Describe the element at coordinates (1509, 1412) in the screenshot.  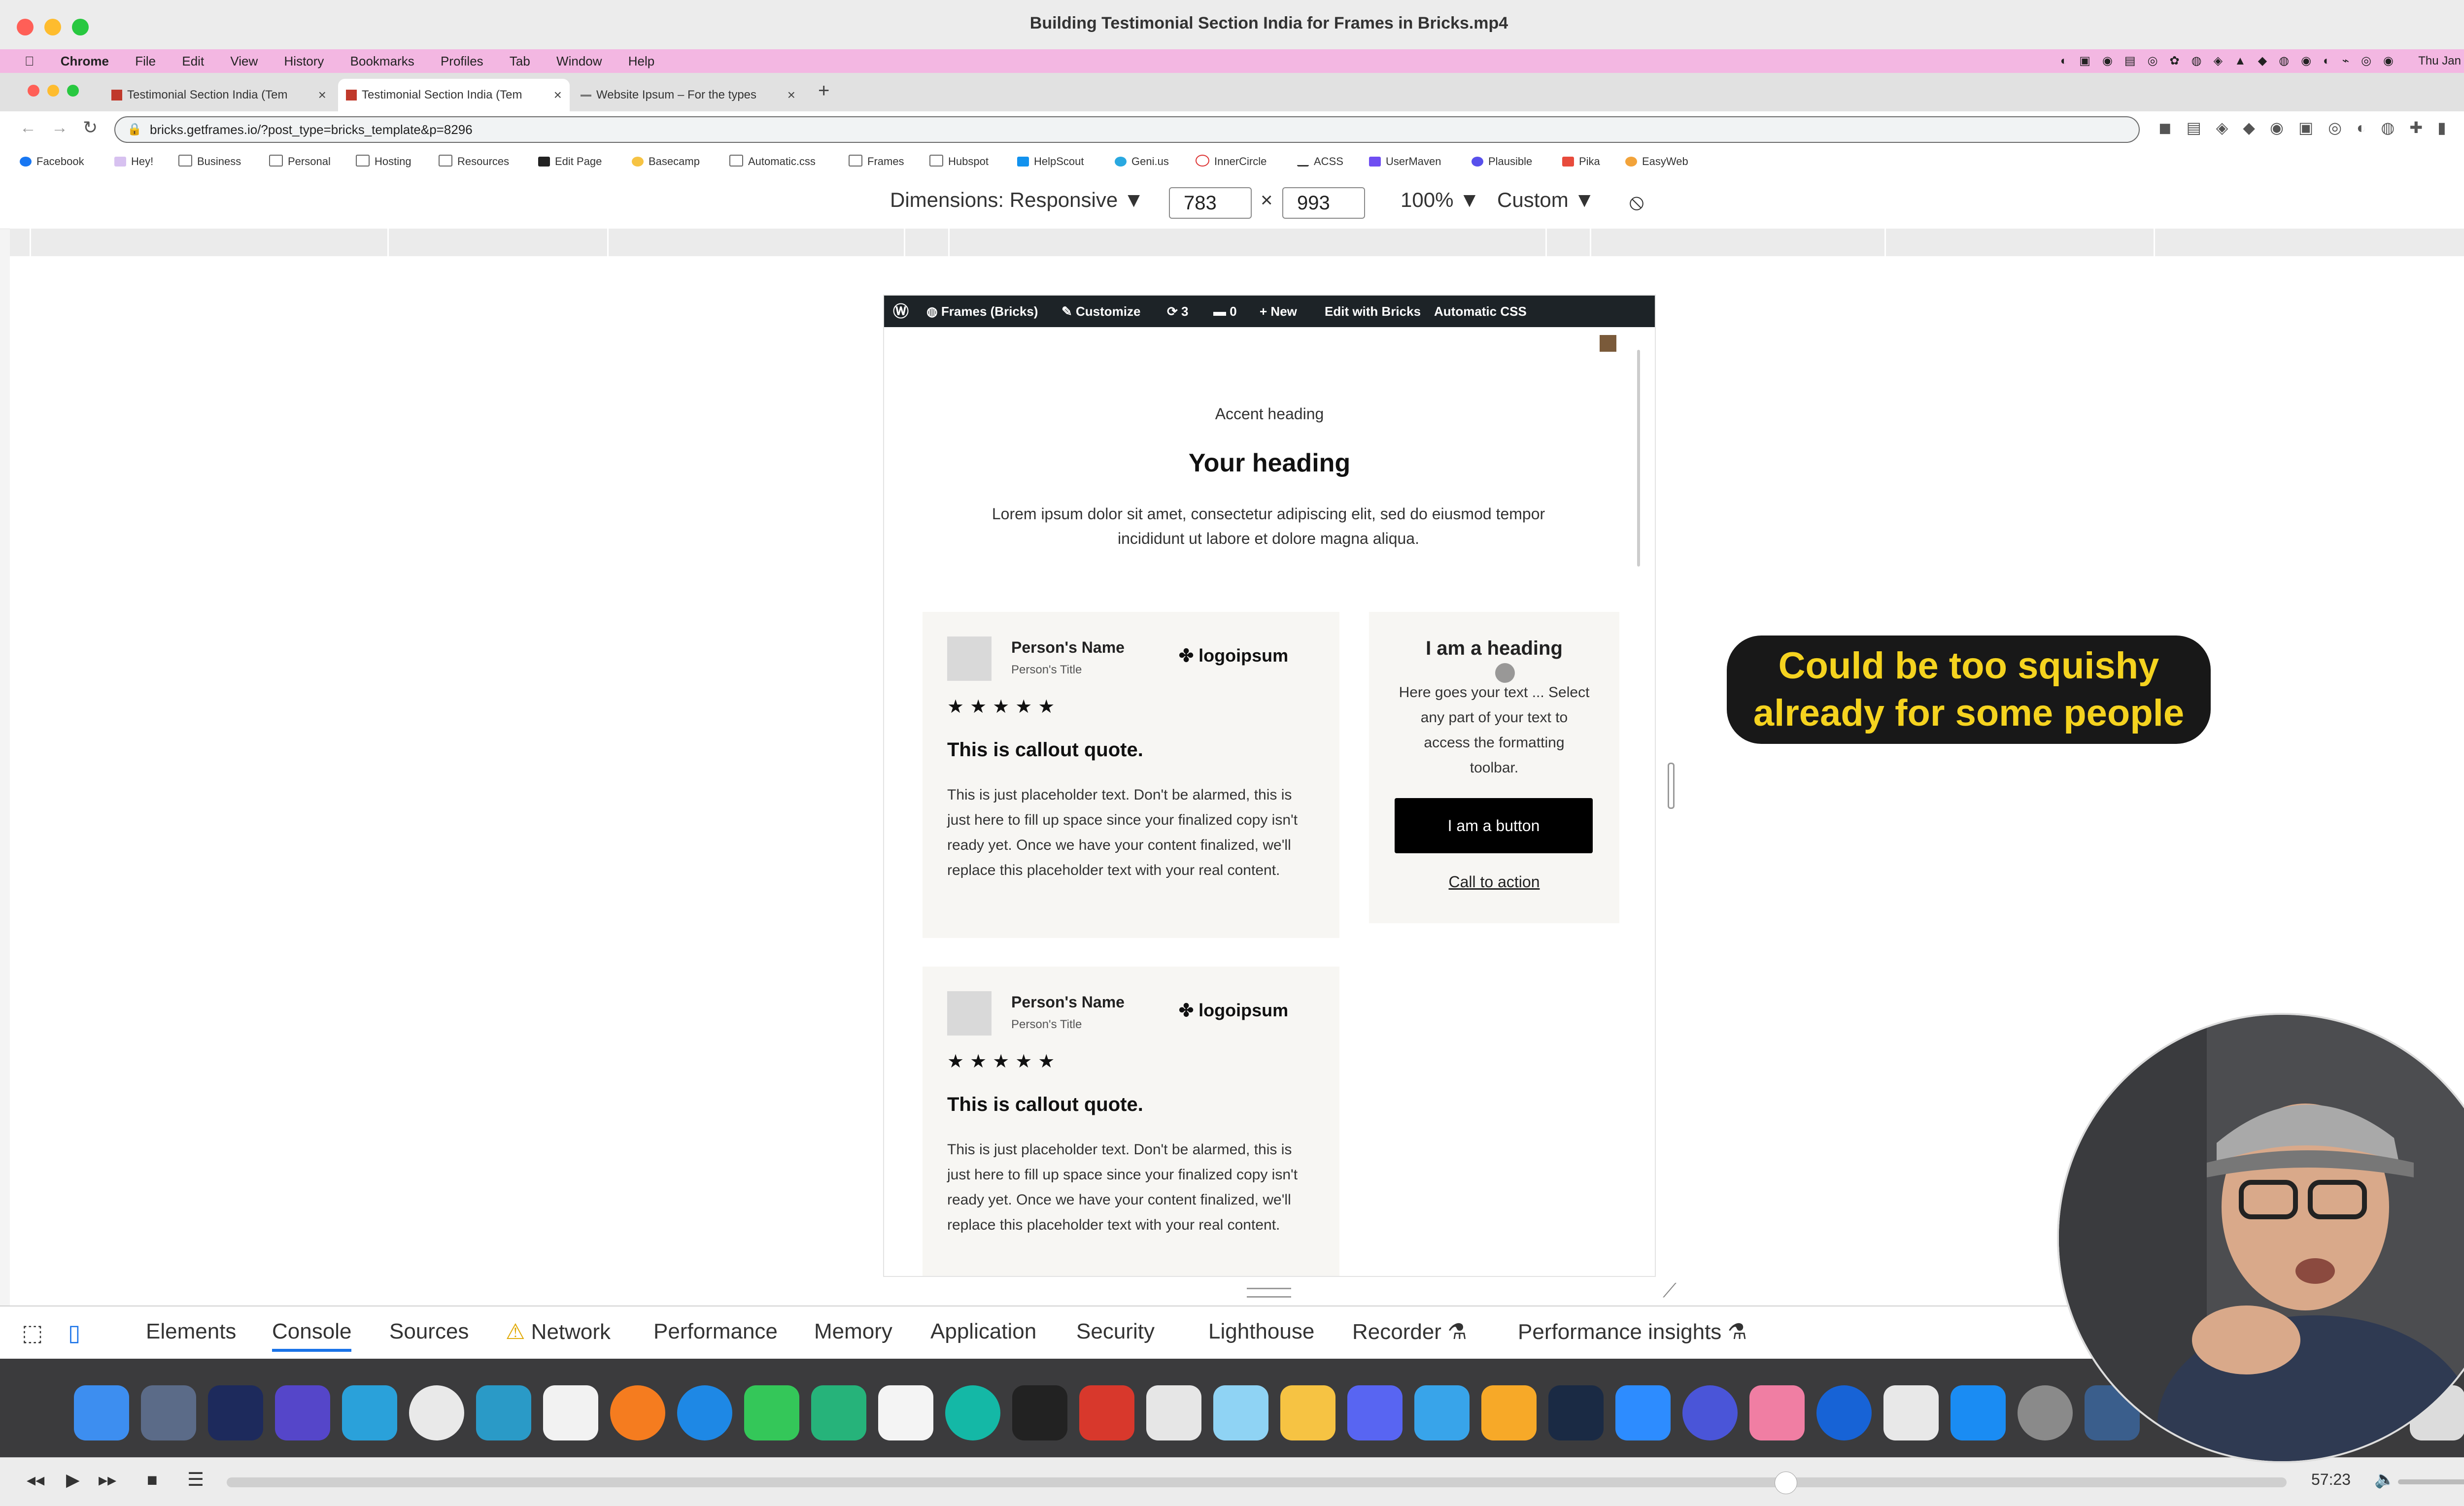
I see `pages-icon` at that location.